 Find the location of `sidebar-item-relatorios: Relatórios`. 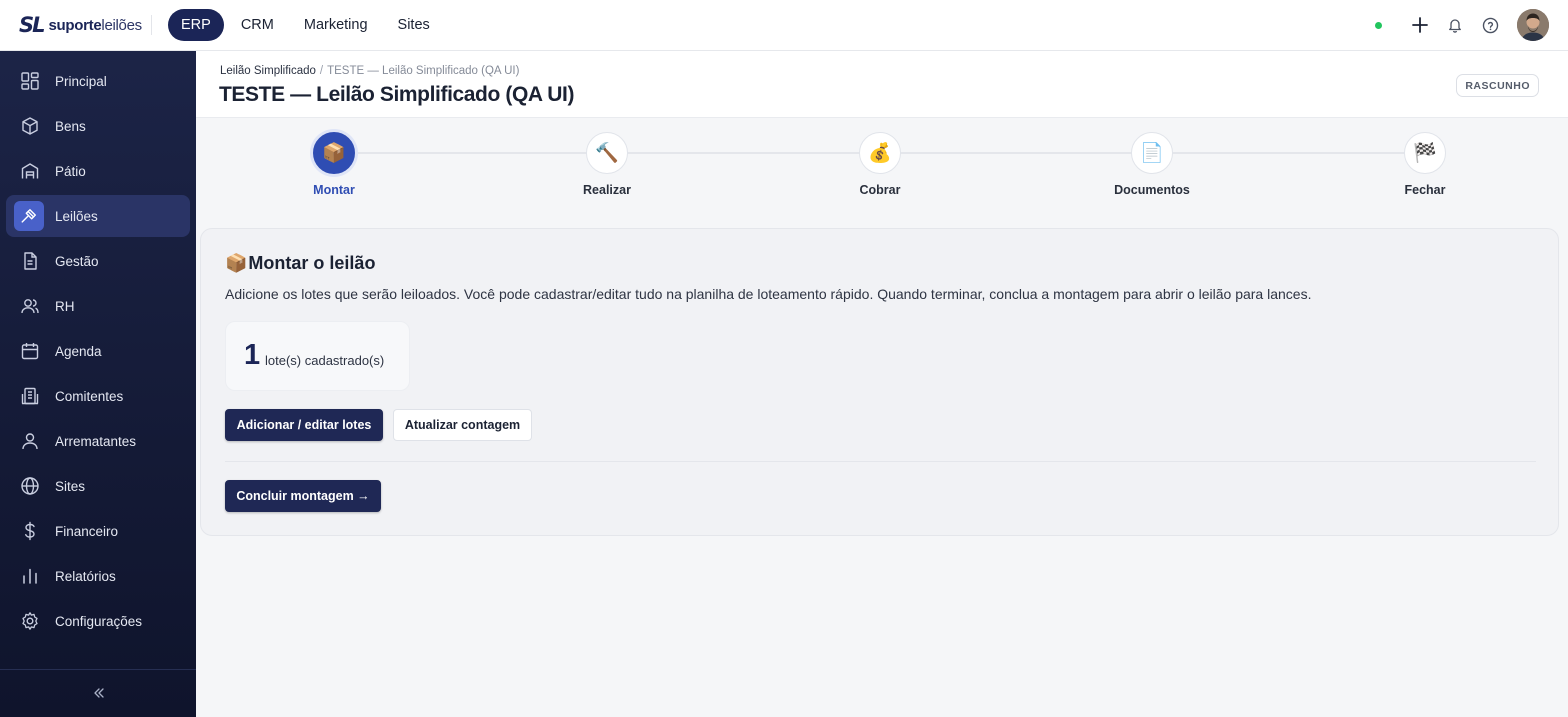

sidebar-item-relatorios: Relatórios is located at coordinates (98, 576).